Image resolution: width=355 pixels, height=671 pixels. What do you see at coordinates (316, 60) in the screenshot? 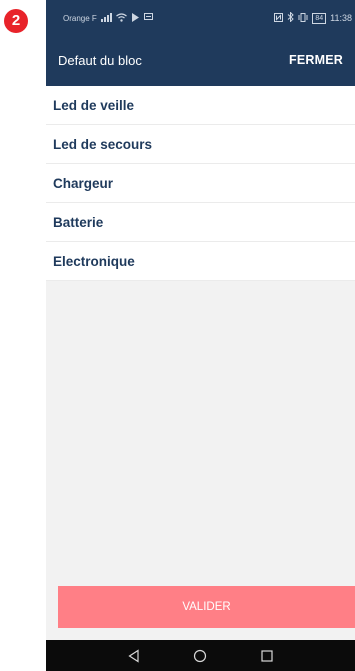
I see `close-button: FERMER` at bounding box center [316, 60].